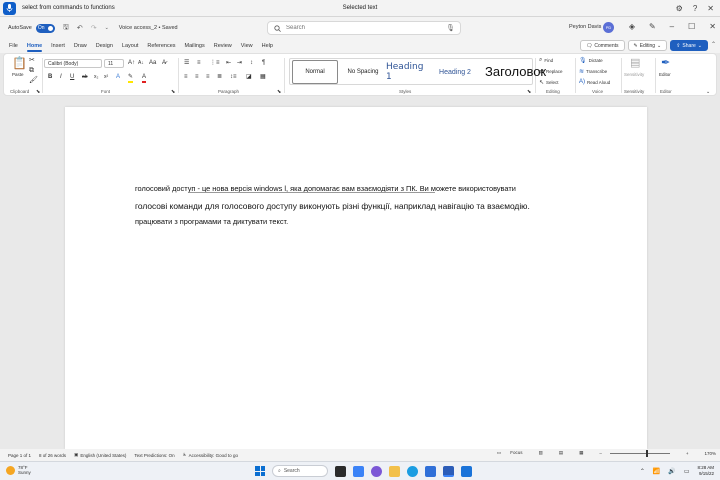 This screenshot has height=480, width=720. I want to click on microphone-icon, so click(9, 8).